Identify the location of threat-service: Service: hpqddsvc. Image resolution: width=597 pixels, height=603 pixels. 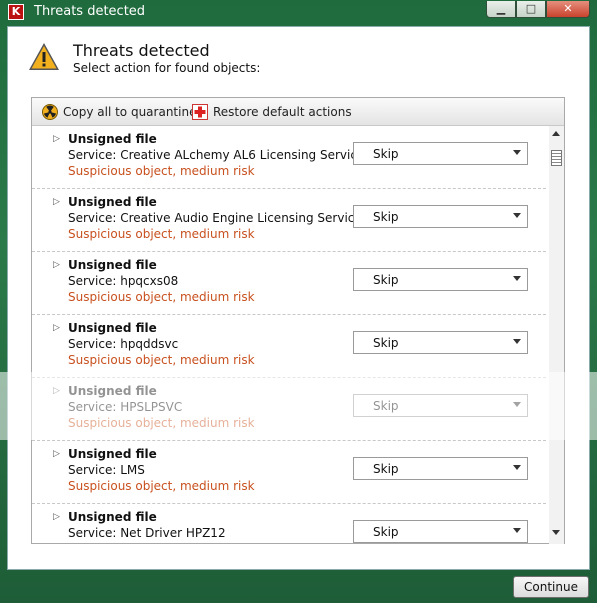
(123, 344).